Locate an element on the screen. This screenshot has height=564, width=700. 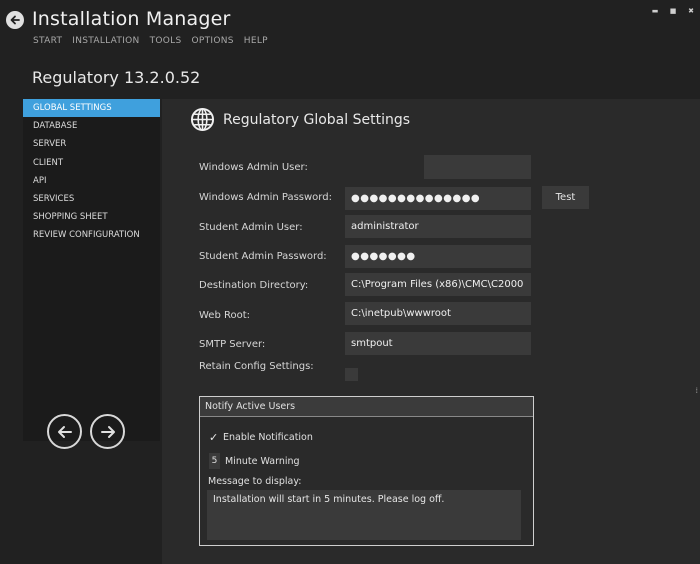
windows-admin-user-label: Windows Admin User: is located at coordinates (253, 167).